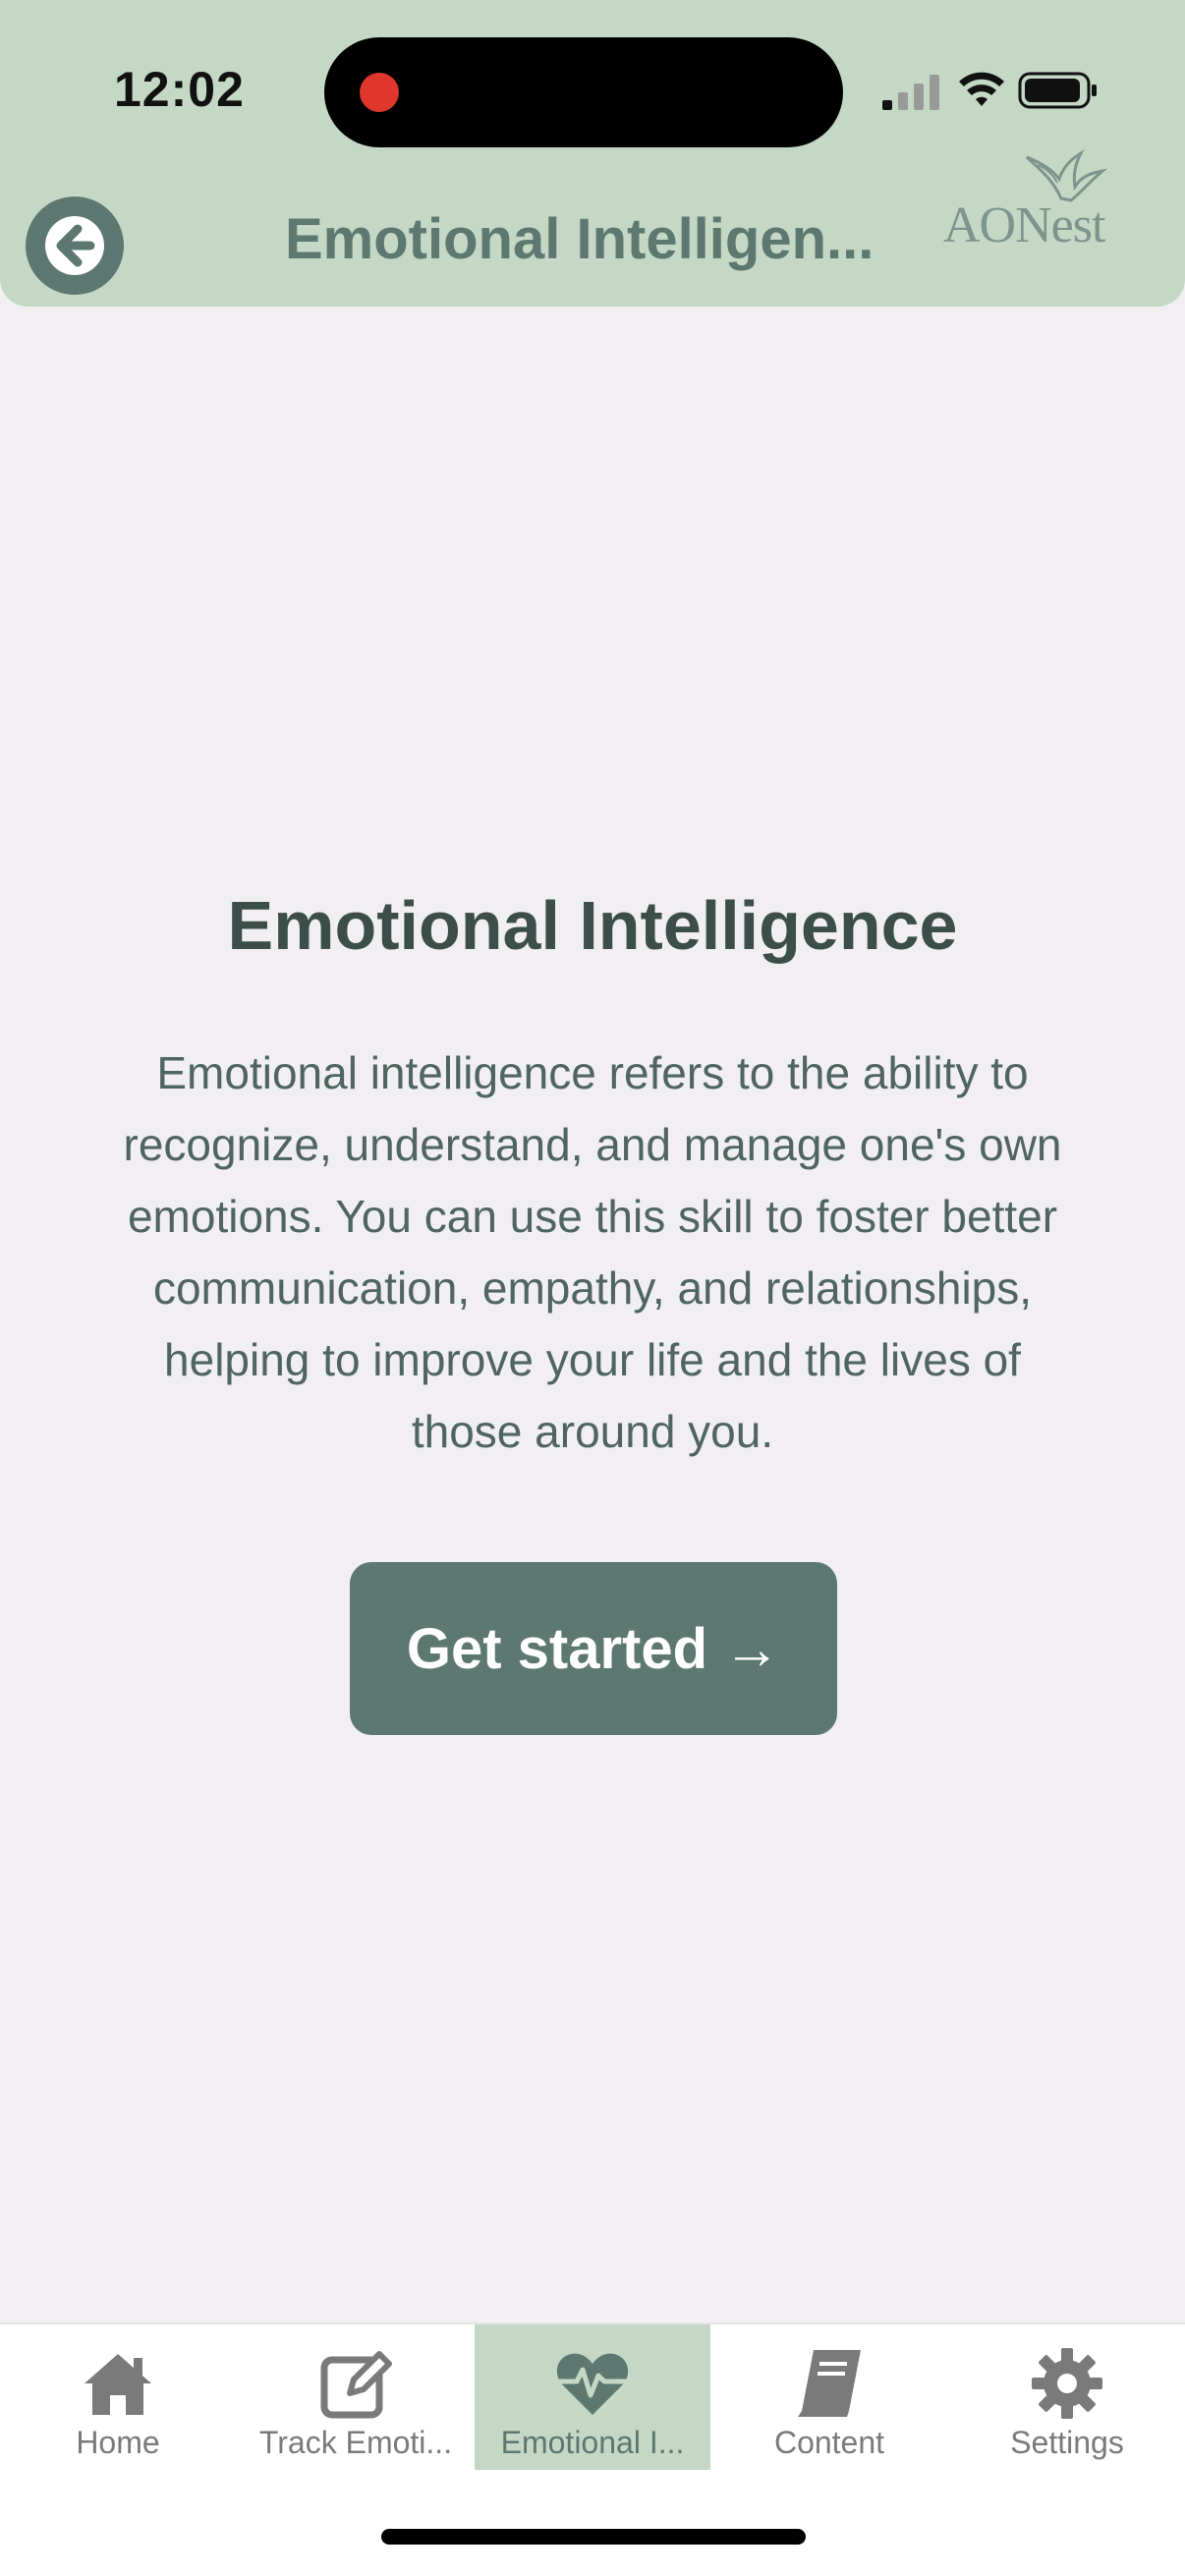 This screenshot has width=1185, height=2576. What do you see at coordinates (982, 89) in the screenshot?
I see `wifi-icon` at bounding box center [982, 89].